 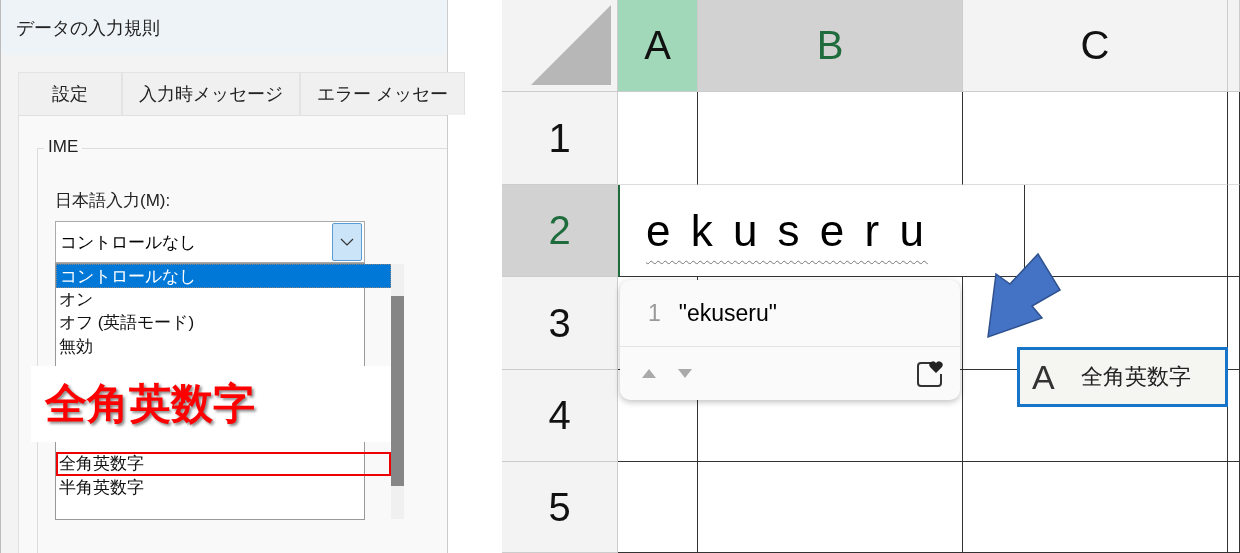 I want to click on scrollbar-thumb, so click(x=397, y=391).